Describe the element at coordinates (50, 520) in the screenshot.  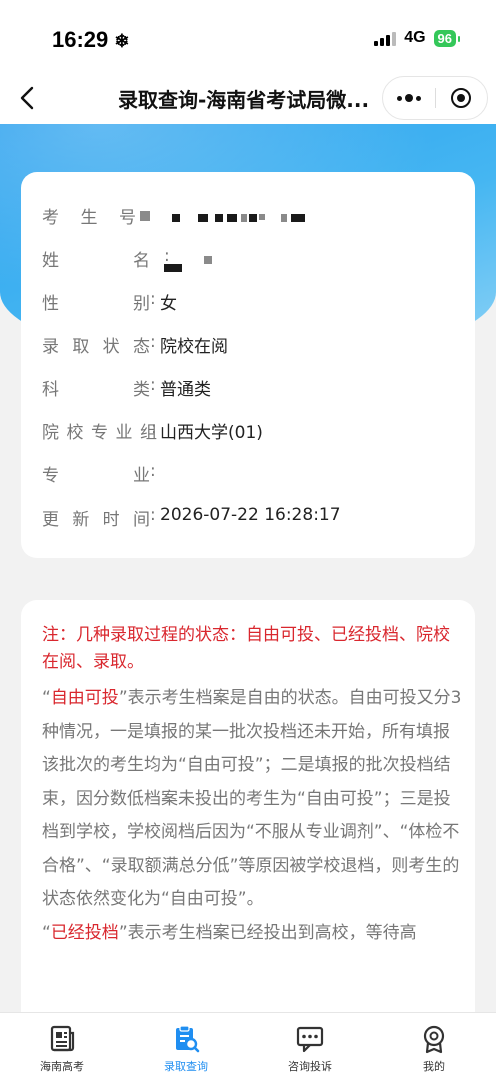
I see `label-char: 更` at that location.